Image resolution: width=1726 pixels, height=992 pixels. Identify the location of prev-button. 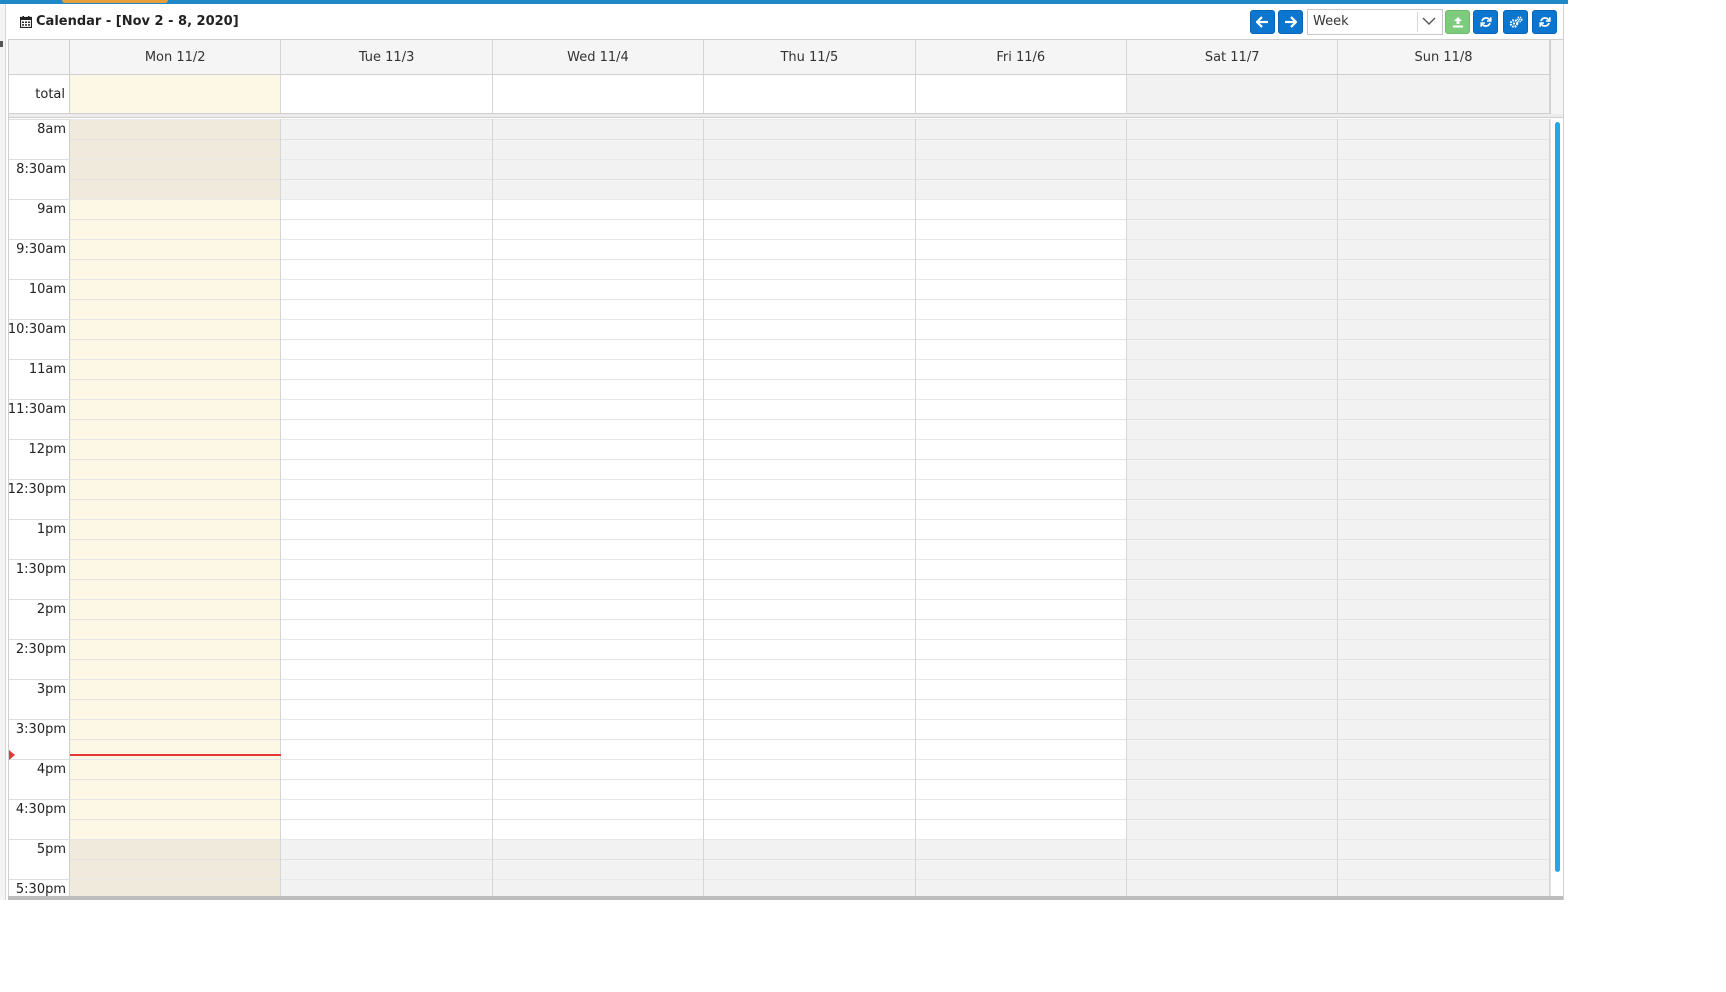
(1262, 22).